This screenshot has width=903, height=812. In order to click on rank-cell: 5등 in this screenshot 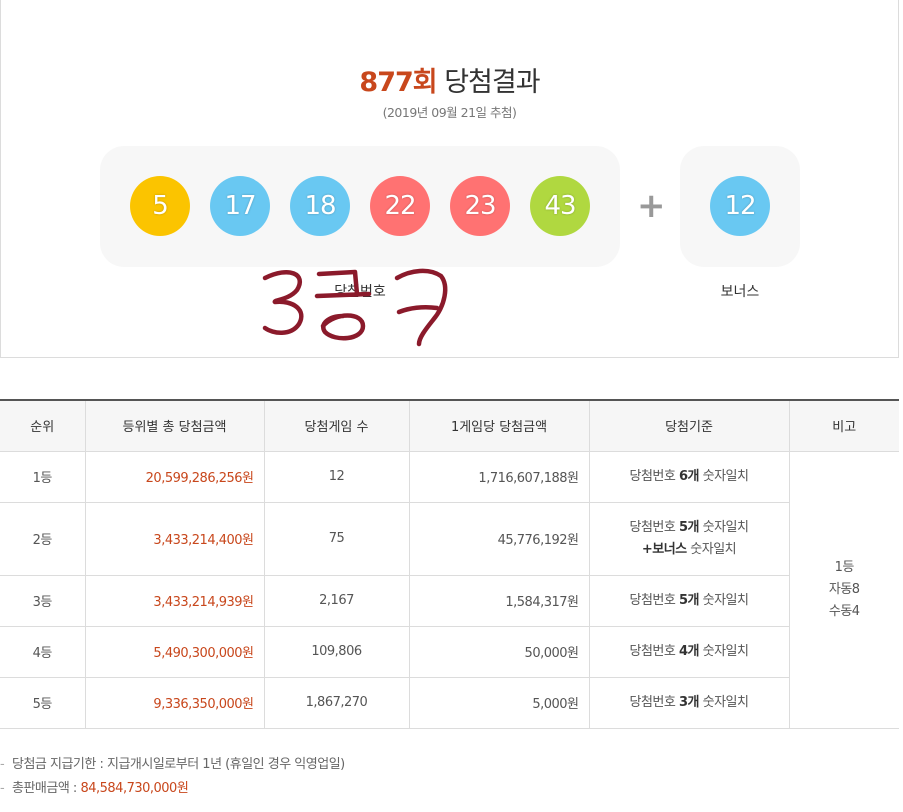, I will do `click(43, 702)`.